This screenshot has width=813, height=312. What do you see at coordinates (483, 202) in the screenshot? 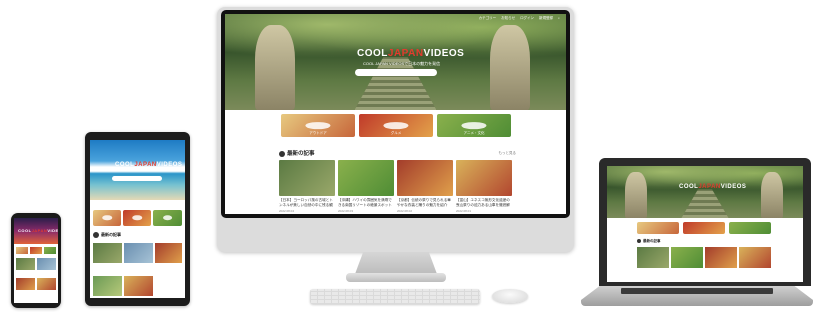
I see `article-title-4: 【富山】ユネスコ無形文化遺産の曳山祭りの迫力ある山車を徹底解説` at bounding box center [483, 202].